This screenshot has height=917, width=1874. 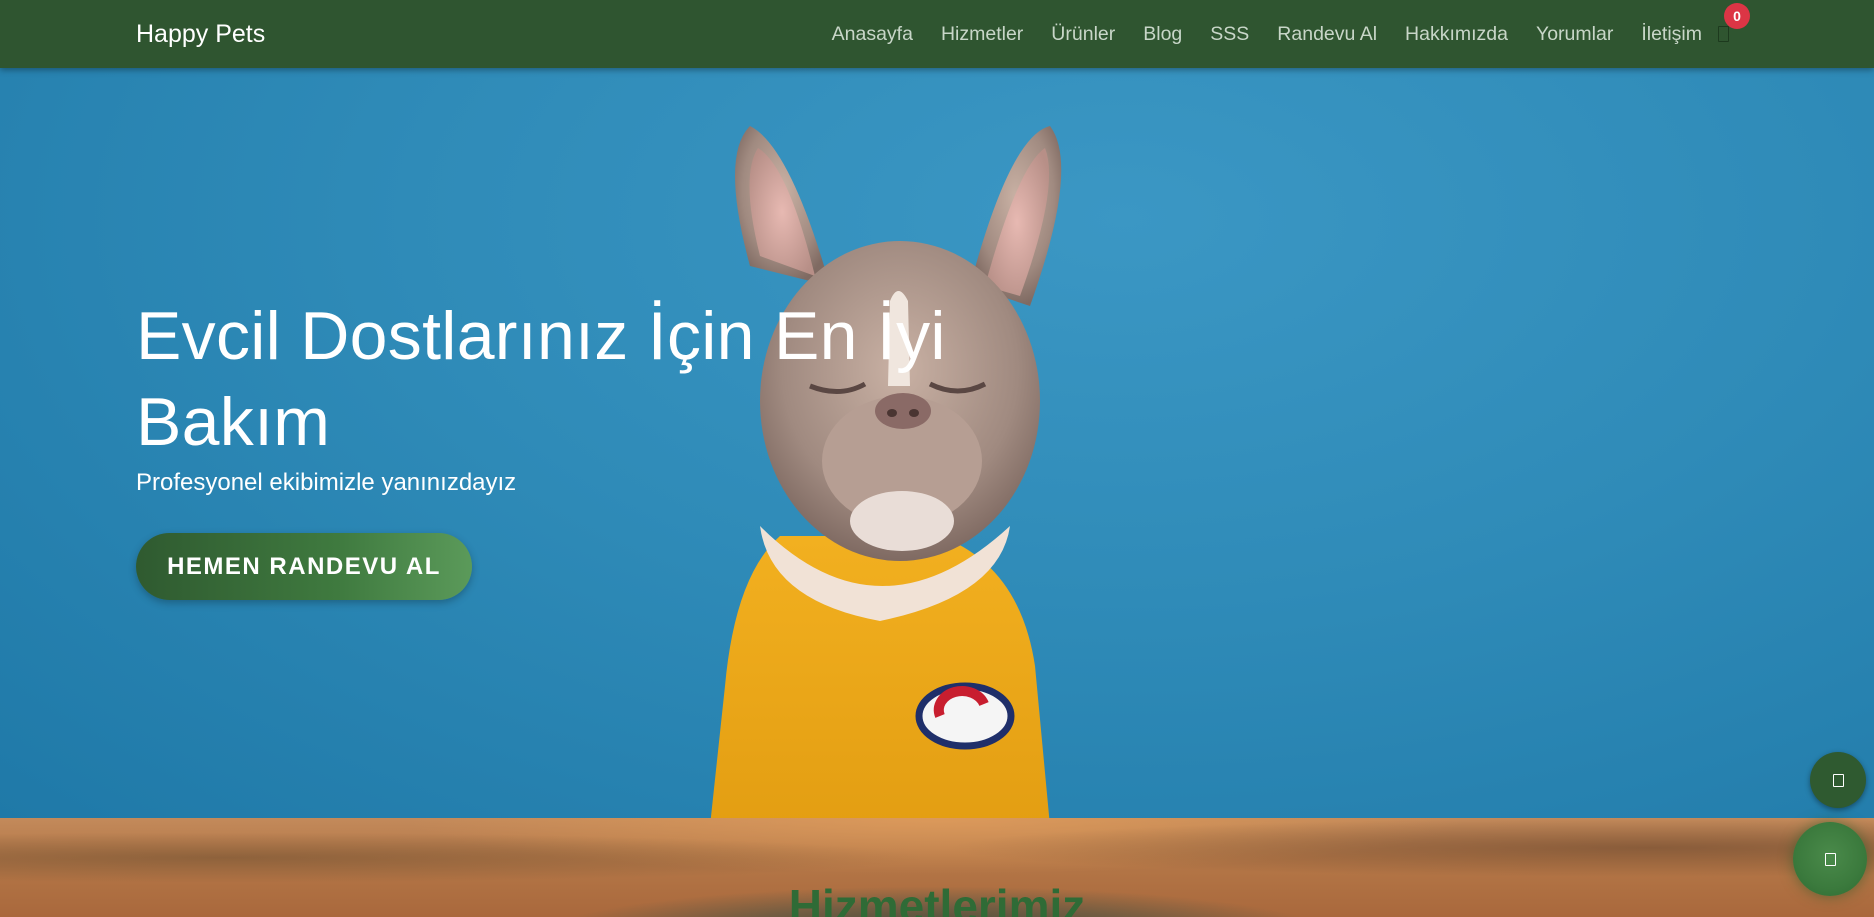 What do you see at coordinates (1229, 34) in the screenshot?
I see `nav-link-sss: SSS` at bounding box center [1229, 34].